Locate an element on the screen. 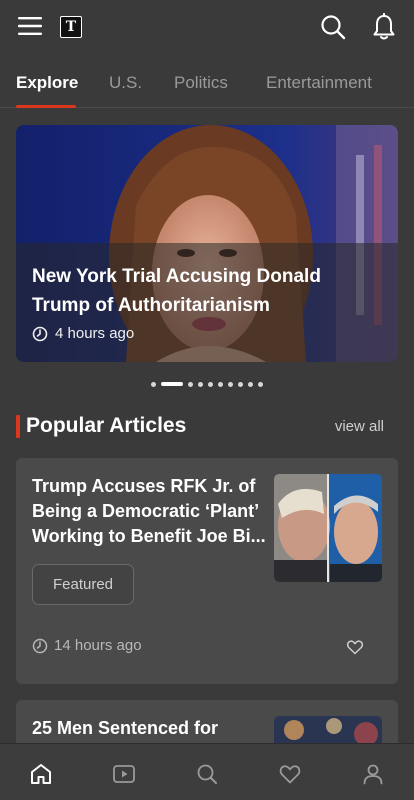 The image size is (414, 800). carousel-indicator is located at coordinates (207, 384).